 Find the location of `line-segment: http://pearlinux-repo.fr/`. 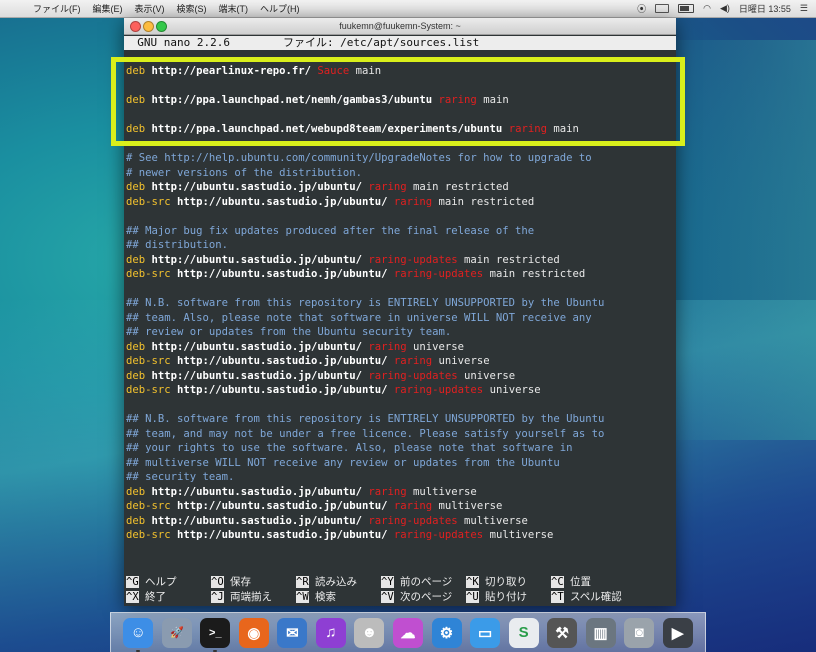

line-segment: http://pearlinux-repo.fr/ is located at coordinates (231, 71).